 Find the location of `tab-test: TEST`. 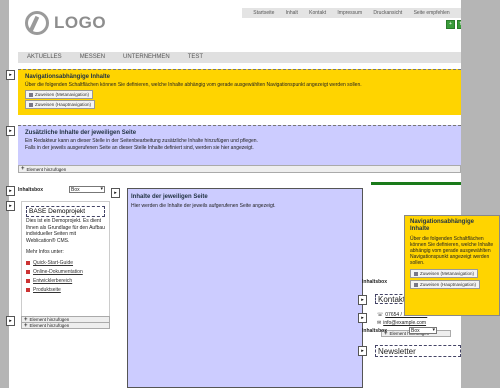

tab-test: TEST is located at coordinates (195, 57).